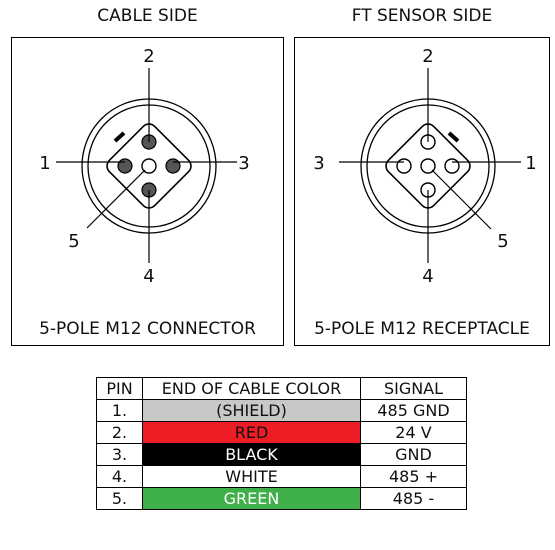  What do you see at coordinates (243, 163) in the screenshot?
I see `connector-pin-label-right: 3` at bounding box center [243, 163].